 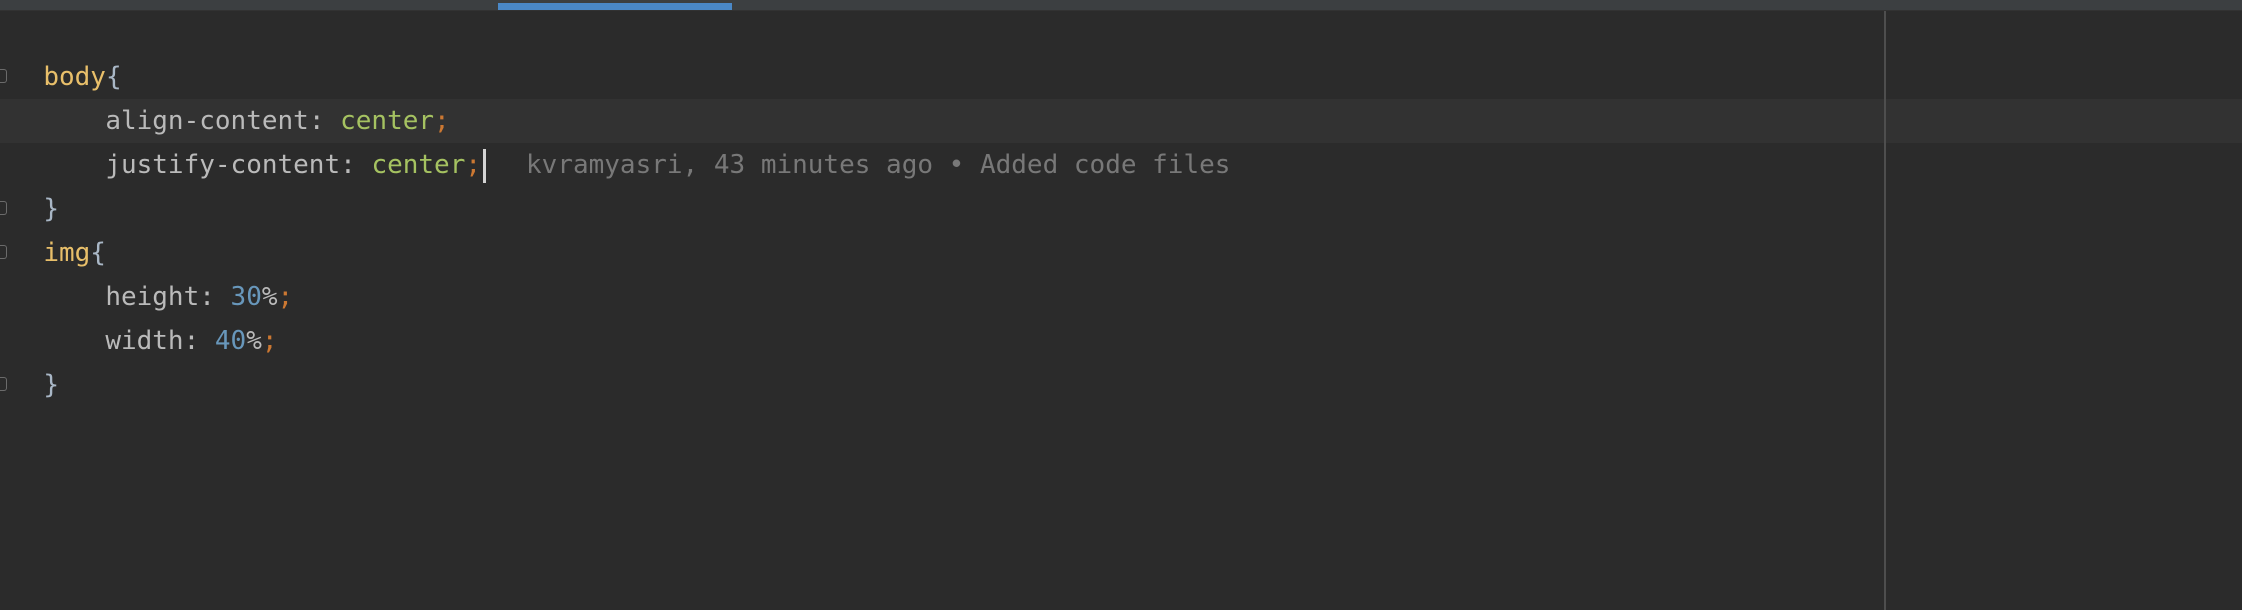 What do you see at coordinates (615, 6) in the screenshot?
I see `active-tab-indicator` at bounding box center [615, 6].